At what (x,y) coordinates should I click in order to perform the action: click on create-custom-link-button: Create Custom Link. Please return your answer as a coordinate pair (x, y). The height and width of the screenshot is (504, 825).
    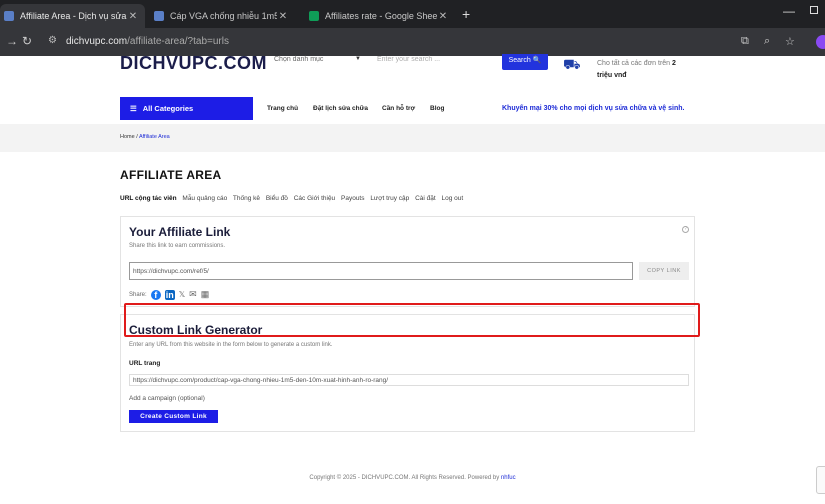
    Looking at the image, I should click on (173, 416).